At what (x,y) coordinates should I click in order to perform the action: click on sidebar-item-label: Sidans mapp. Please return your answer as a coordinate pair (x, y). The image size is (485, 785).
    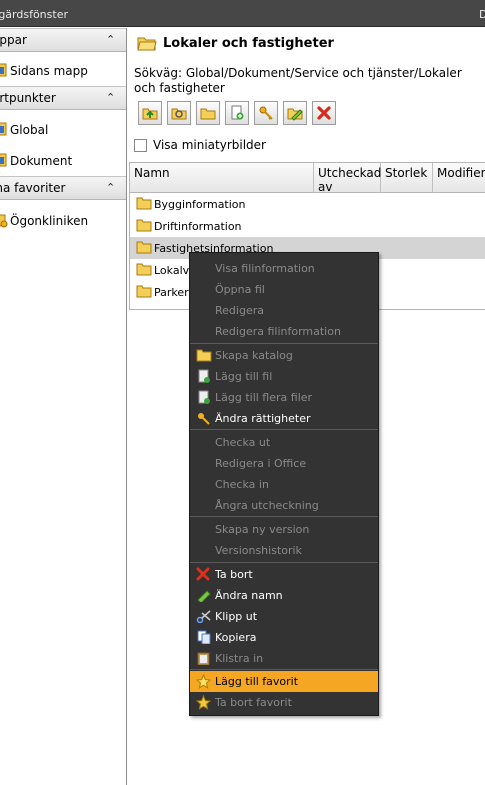
    Looking at the image, I should click on (49, 71).